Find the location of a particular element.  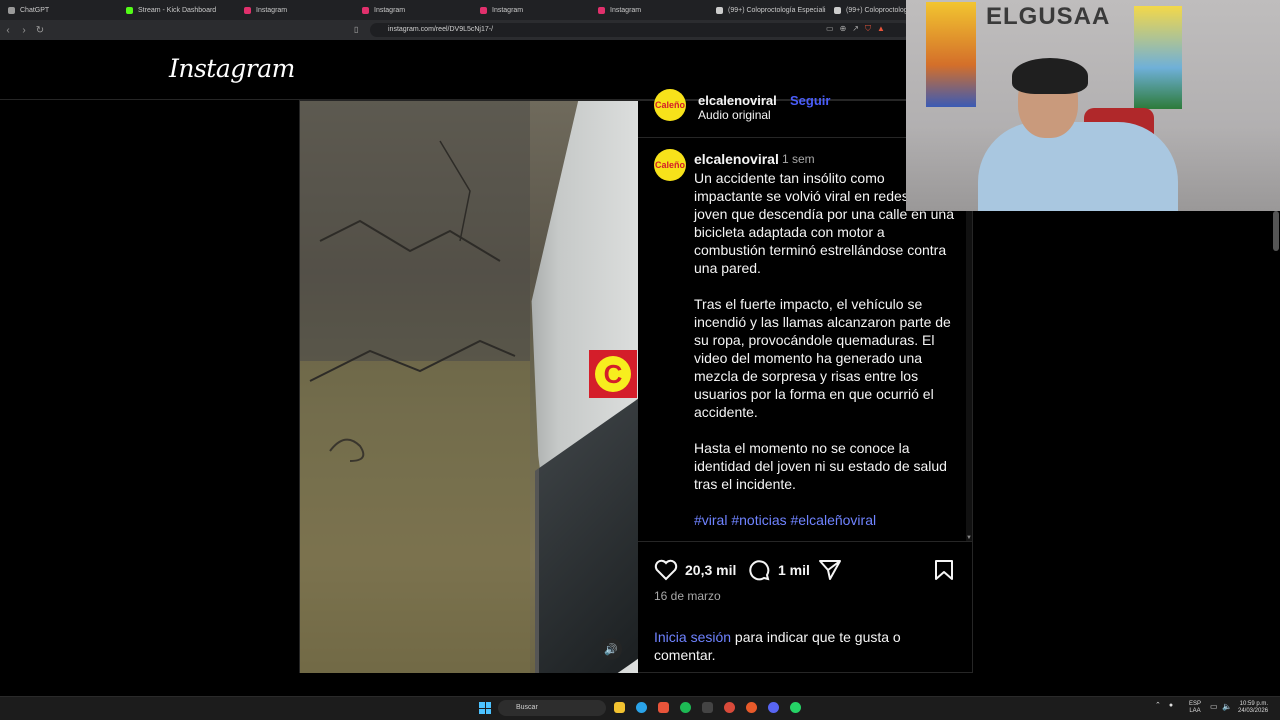

address-bar-actions: ▭ ⊕ ↗ ⛉ ▲ is located at coordinates (855, 29).